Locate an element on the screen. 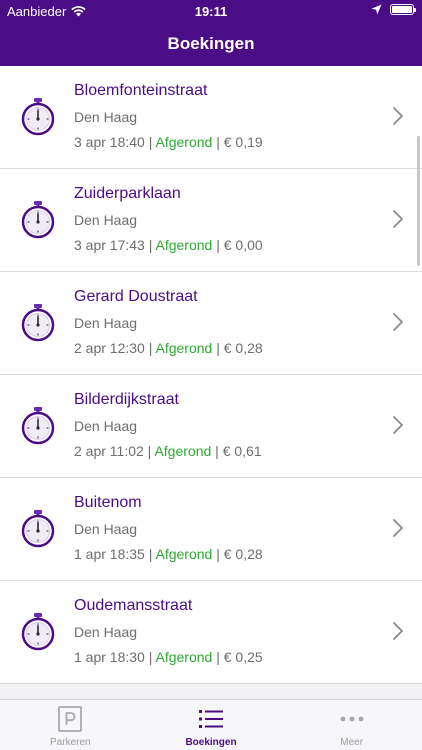  booking-meta: 3 apr 17:43 | Afgerond | € 0,00 is located at coordinates (168, 245).